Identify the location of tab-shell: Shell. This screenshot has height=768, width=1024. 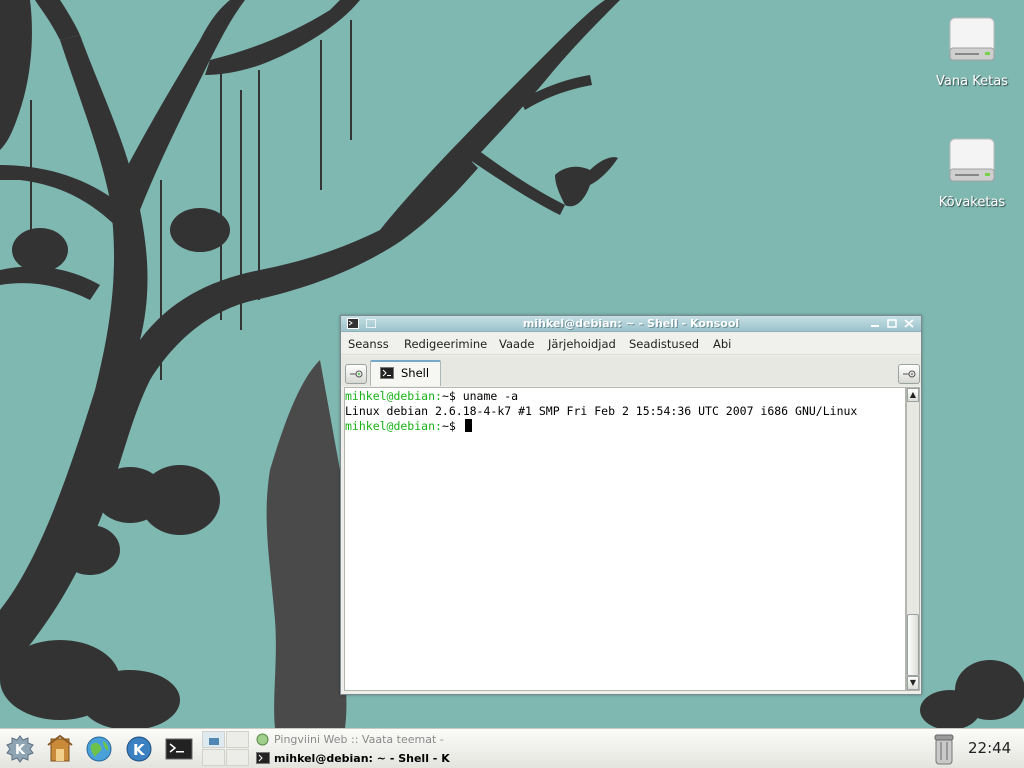
(405, 373).